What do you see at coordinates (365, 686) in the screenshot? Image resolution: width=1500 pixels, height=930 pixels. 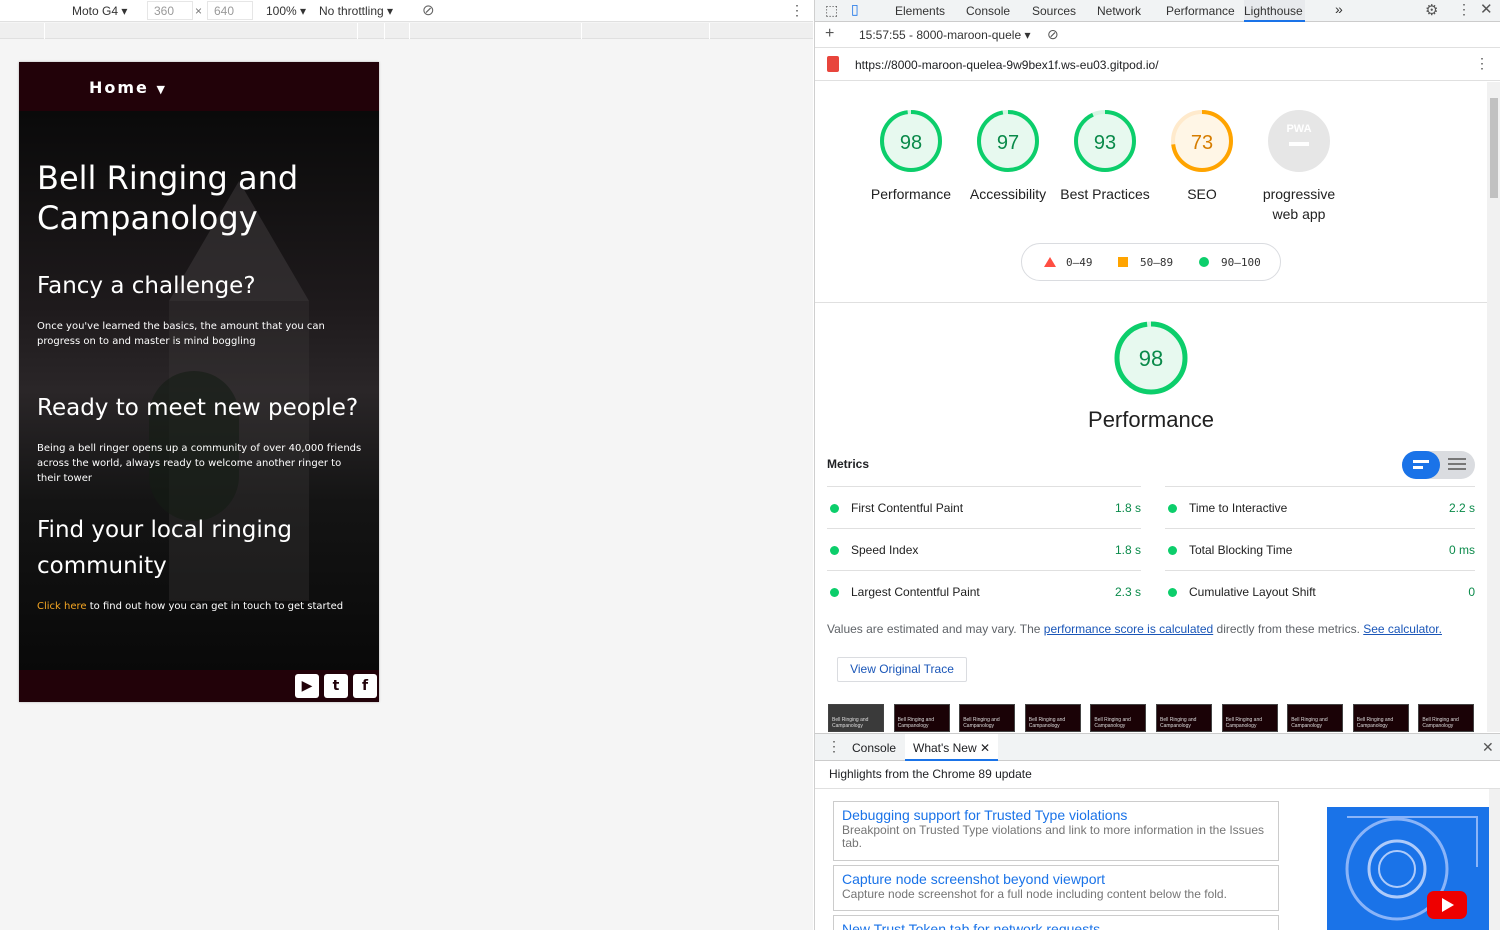 I see `facebook-icon: f` at bounding box center [365, 686].